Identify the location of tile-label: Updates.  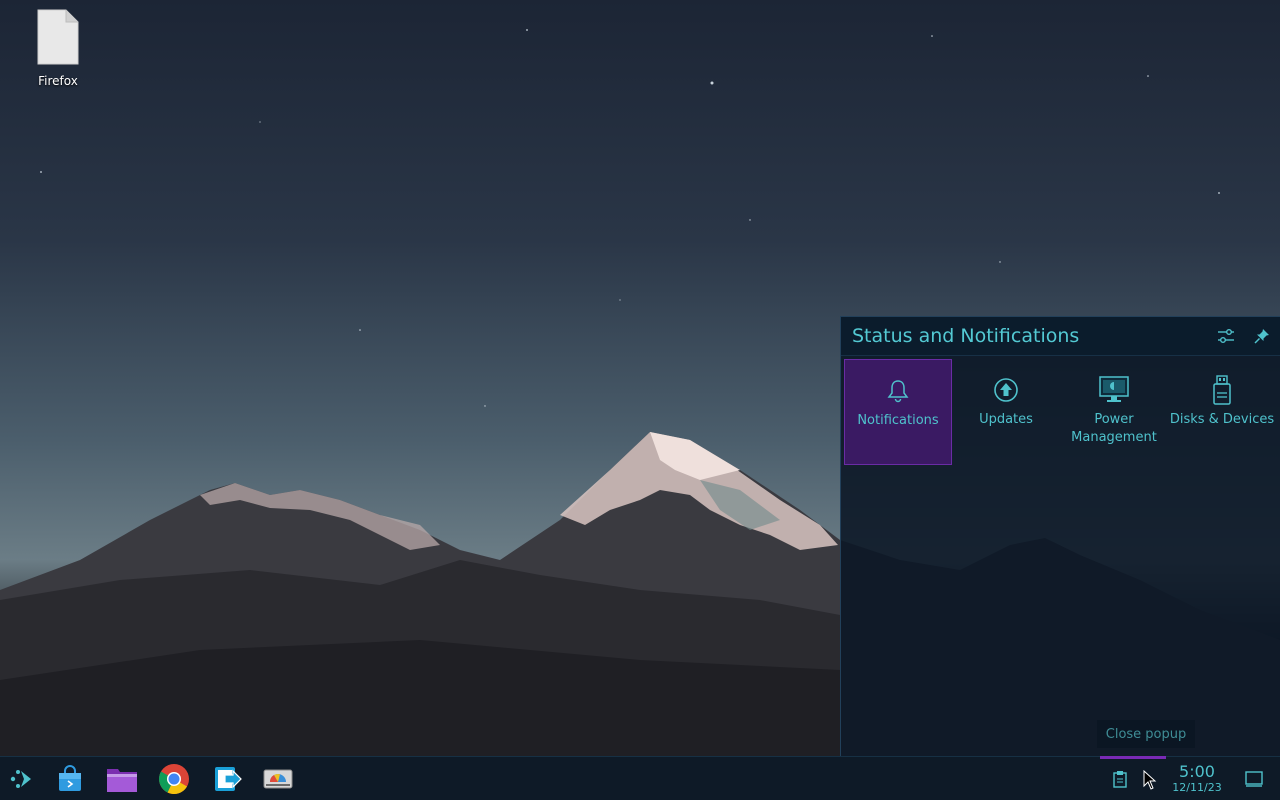
(1006, 419).